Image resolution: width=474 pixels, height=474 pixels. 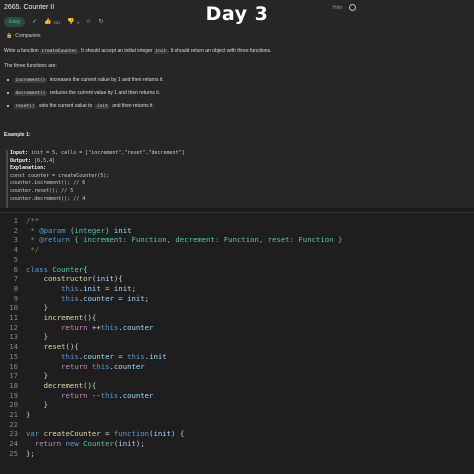 I want to click on line-number: 13, so click(x=13, y=337).